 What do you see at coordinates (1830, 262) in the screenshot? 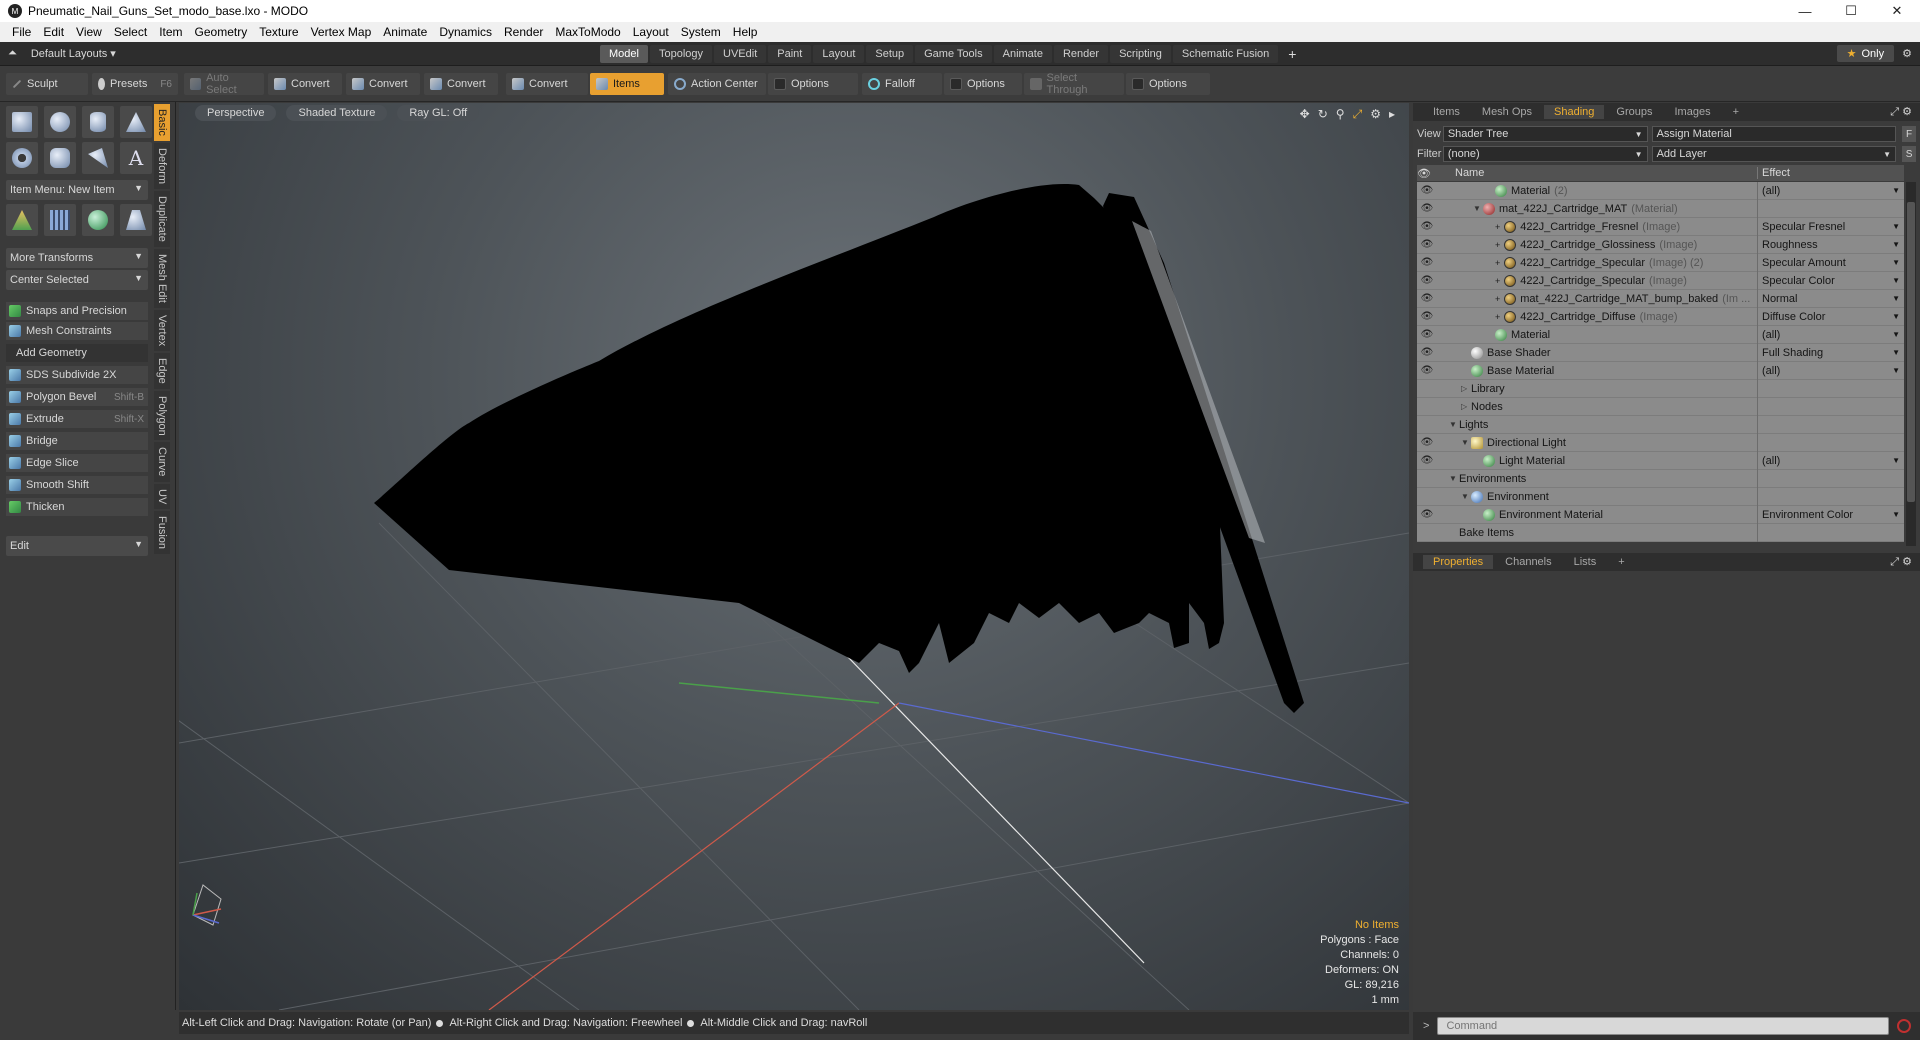
I see `effect-cell: Specular Amount ▼` at bounding box center [1830, 262].